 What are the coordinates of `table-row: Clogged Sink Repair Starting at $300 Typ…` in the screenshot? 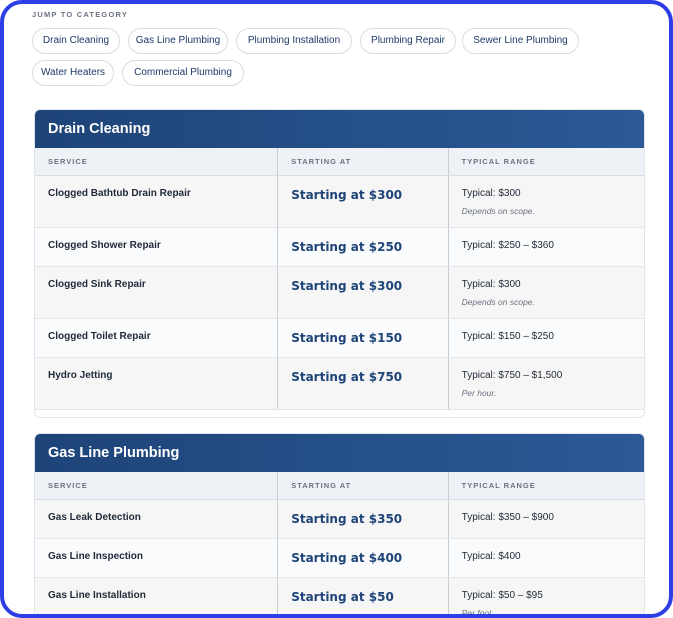 It's located at (339, 293).